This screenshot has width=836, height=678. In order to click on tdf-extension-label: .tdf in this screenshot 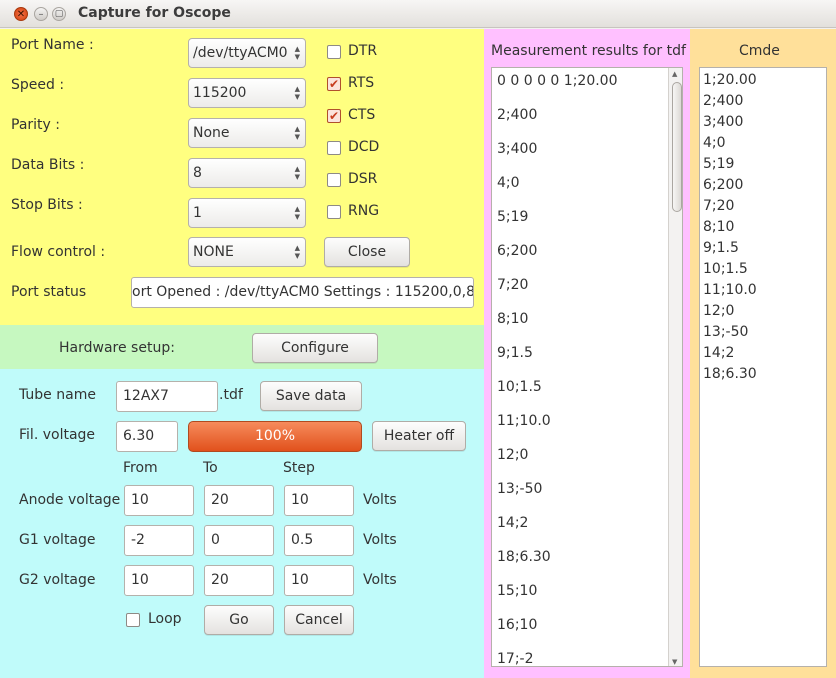, I will do `click(231, 395)`.